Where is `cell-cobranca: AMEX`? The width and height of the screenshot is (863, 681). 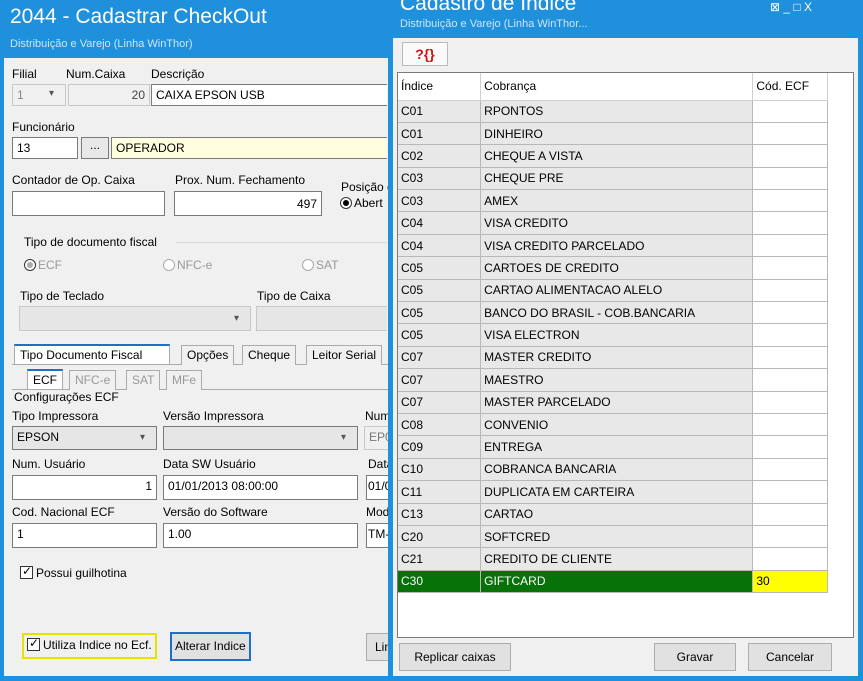
cell-cobranca: AMEX is located at coordinates (617, 201).